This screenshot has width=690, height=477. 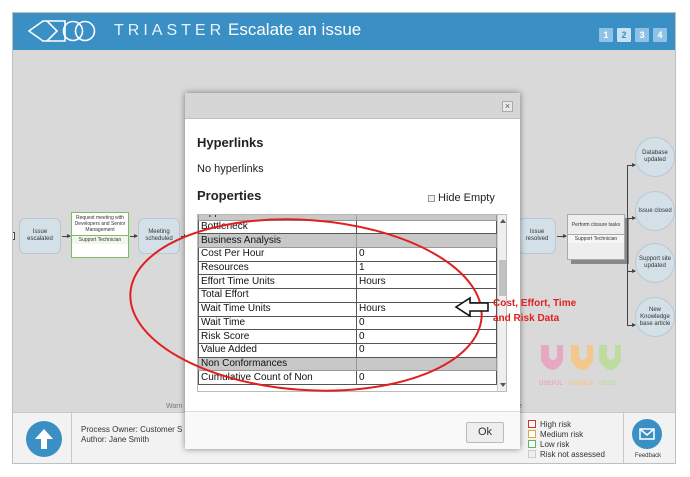 I want to click on node-perform-closure: Perform closure tasks Support Technician, so click(x=596, y=237).